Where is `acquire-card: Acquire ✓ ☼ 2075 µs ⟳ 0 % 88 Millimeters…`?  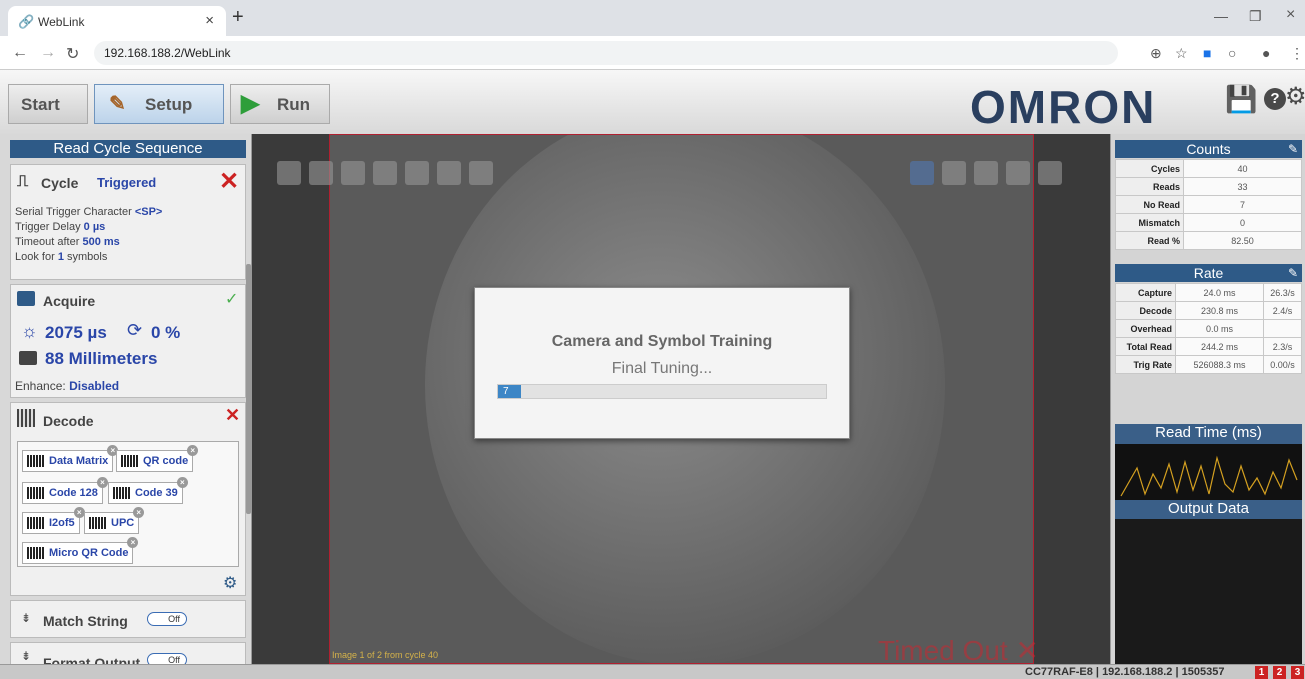
acquire-card: Acquire ✓ ☼ 2075 µs ⟳ 0 % 88 Millimeters… is located at coordinates (128, 341).